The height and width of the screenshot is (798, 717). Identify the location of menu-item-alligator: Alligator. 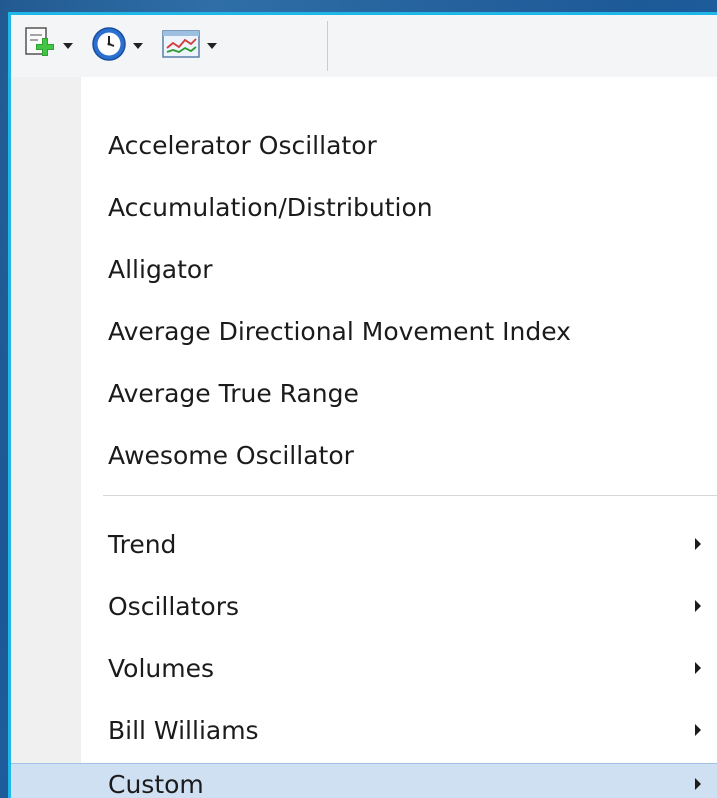
(364, 269).